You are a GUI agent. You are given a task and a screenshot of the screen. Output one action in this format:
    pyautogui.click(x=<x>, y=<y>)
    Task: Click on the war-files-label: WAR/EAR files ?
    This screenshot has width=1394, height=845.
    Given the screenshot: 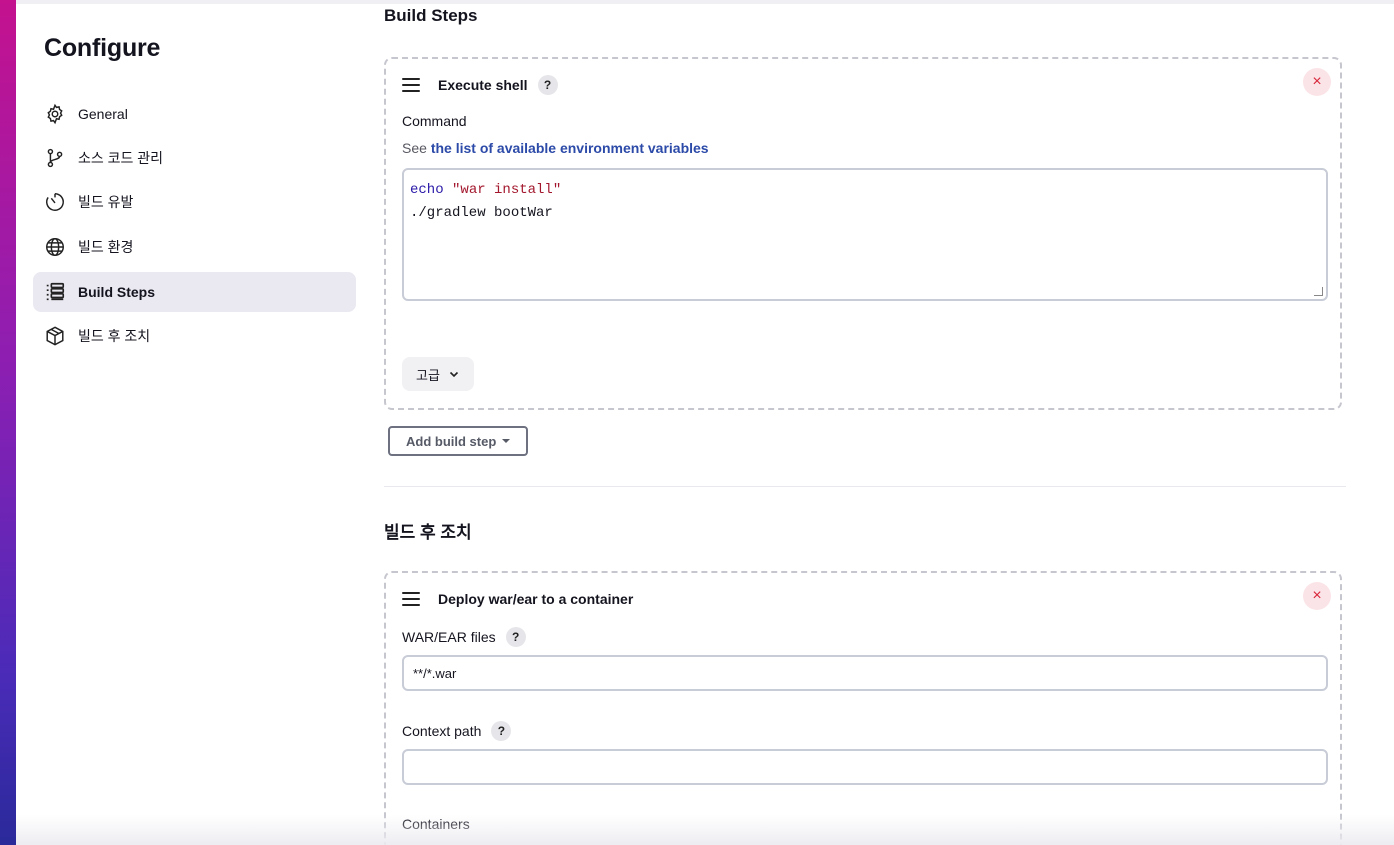 What is the action you would take?
    pyautogui.click(x=464, y=637)
    